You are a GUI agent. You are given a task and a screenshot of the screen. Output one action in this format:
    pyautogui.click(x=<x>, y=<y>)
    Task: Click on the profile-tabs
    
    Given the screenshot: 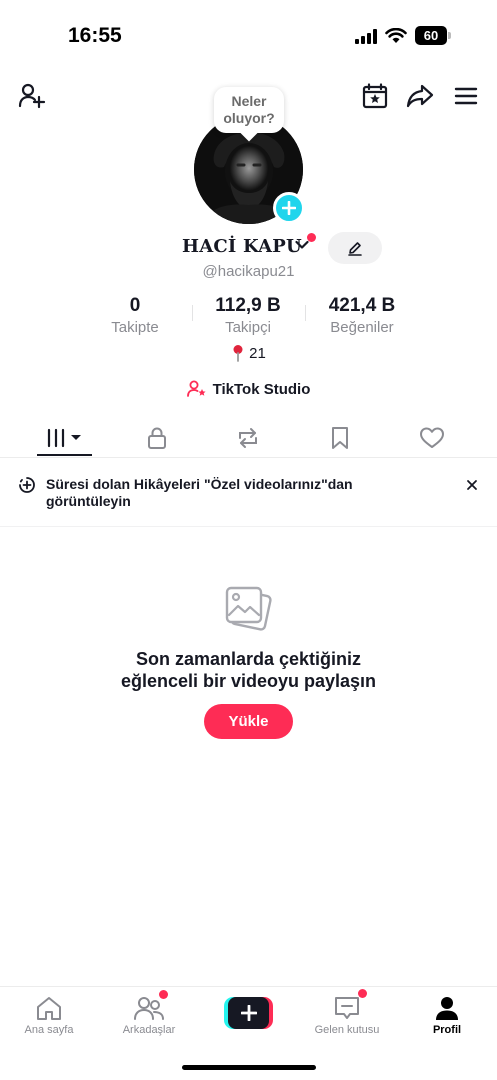 What is the action you would take?
    pyautogui.click(x=248, y=438)
    